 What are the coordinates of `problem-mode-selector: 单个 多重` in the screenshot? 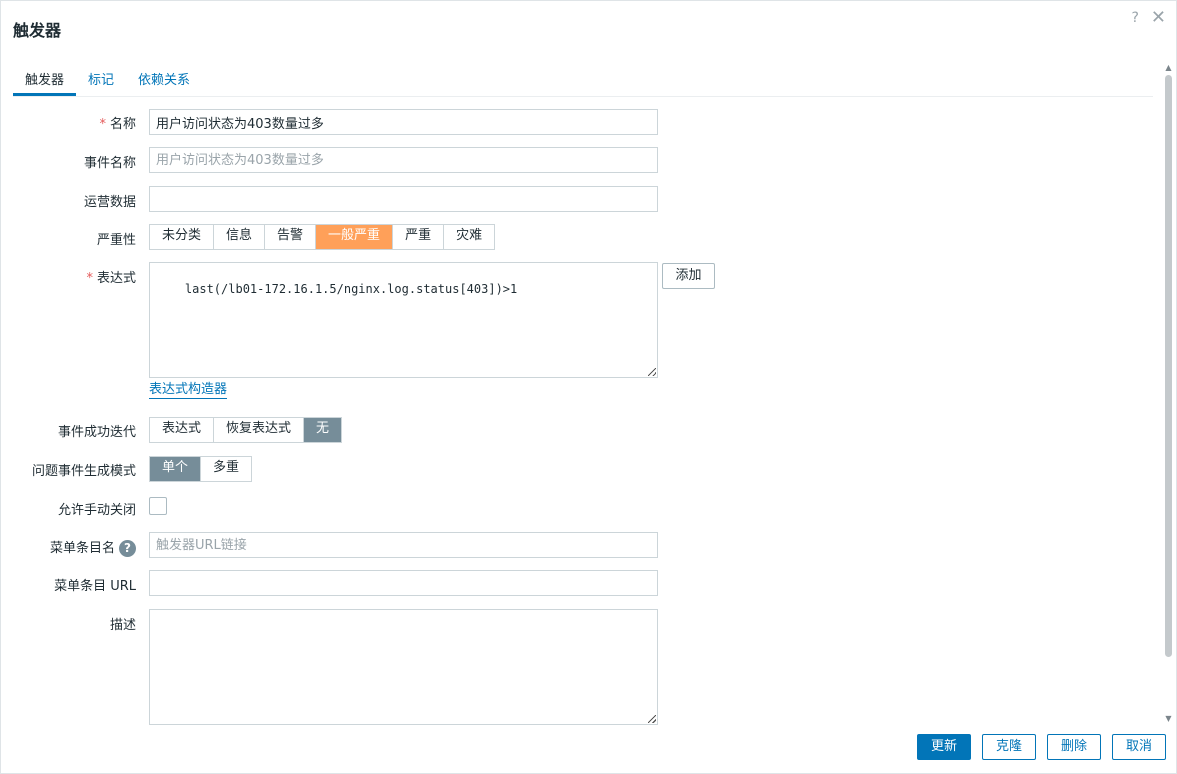 It's located at (201, 469).